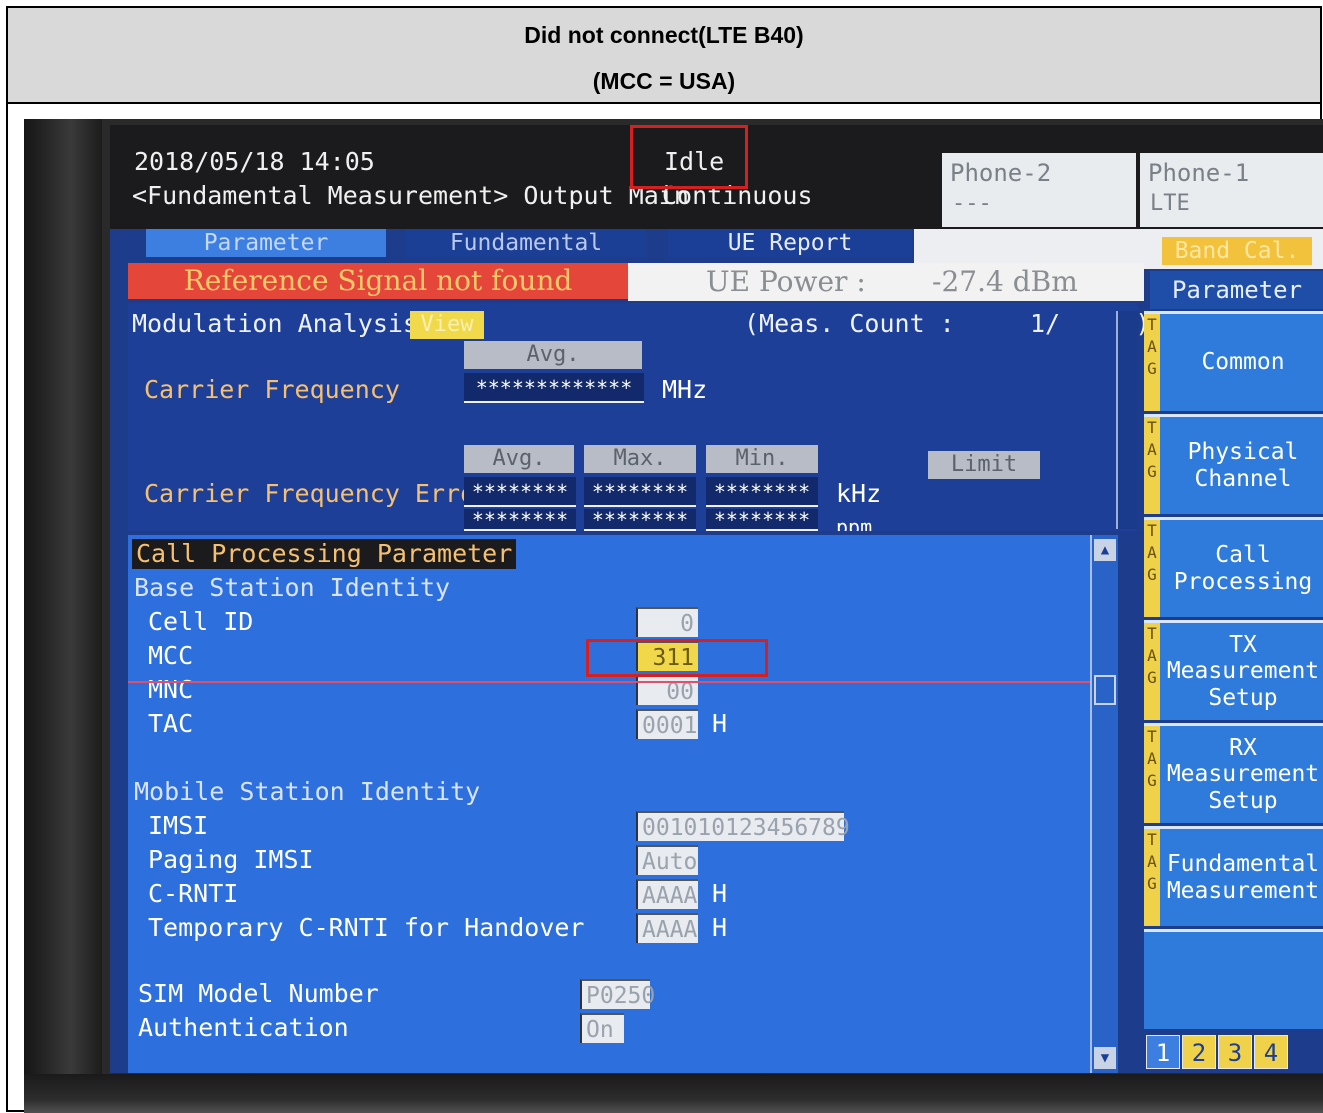 Image resolution: width=1323 pixels, height=1113 pixels. I want to click on datetime-readout: 2018/05/18 14:05, so click(254, 161).